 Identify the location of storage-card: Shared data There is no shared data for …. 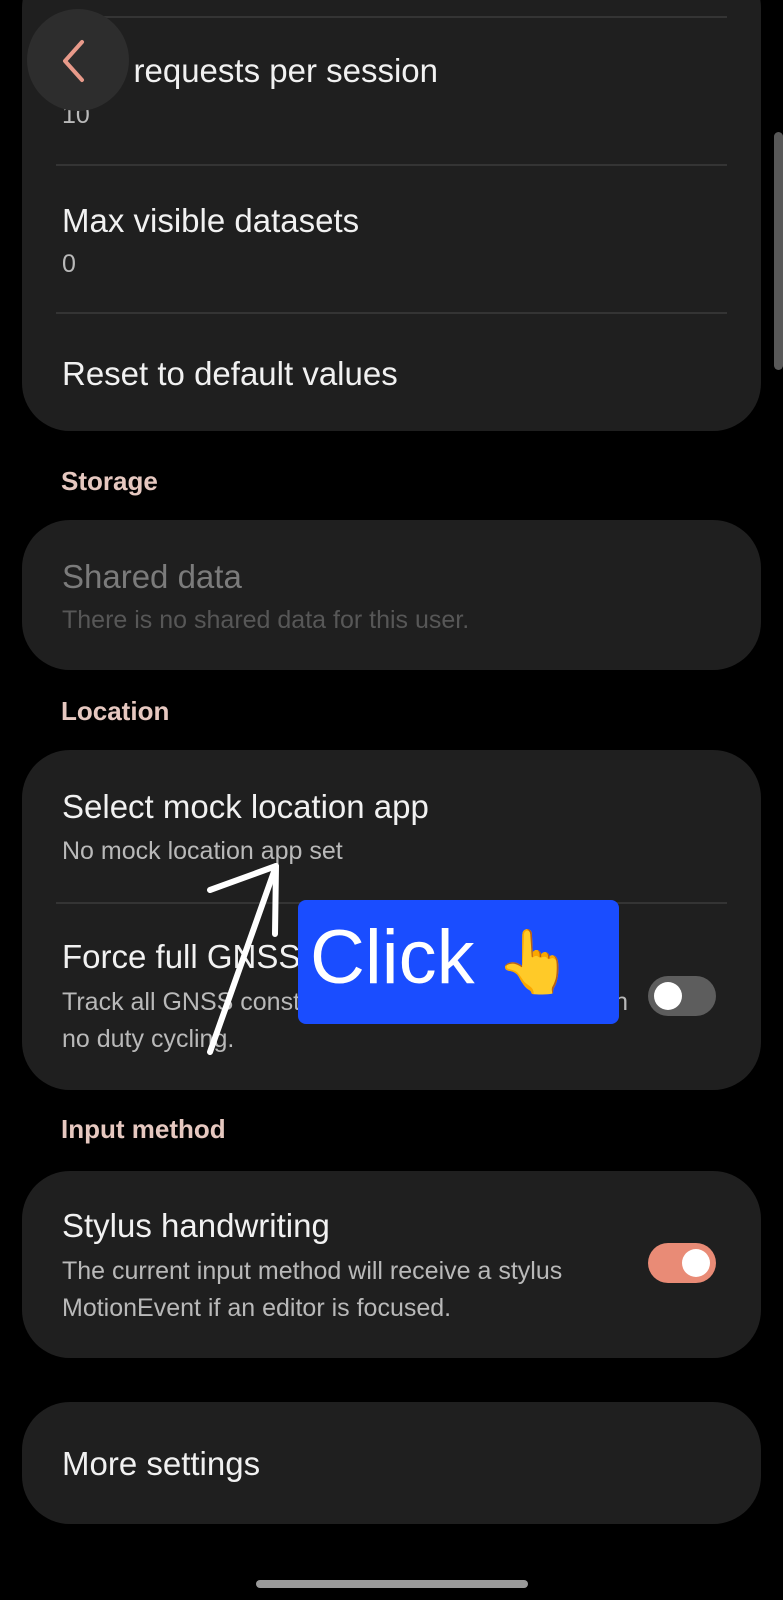
(391, 595).